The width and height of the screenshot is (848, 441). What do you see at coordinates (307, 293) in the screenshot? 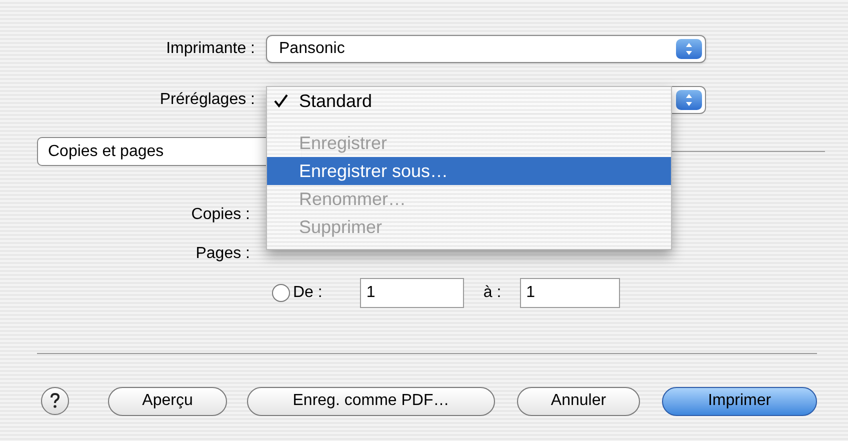
I see `from-label: De :` at bounding box center [307, 293].